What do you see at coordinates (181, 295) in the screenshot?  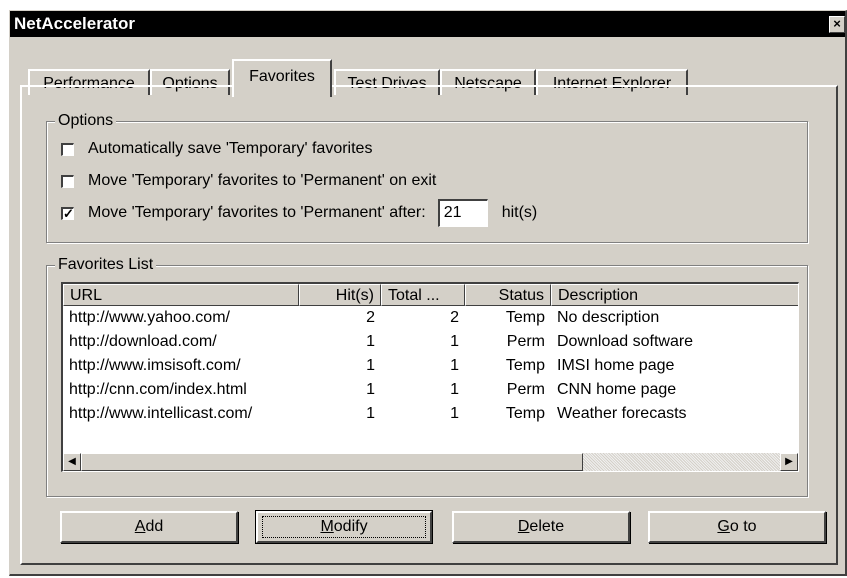 I see `column-url: URL` at bounding box center [181, 295].